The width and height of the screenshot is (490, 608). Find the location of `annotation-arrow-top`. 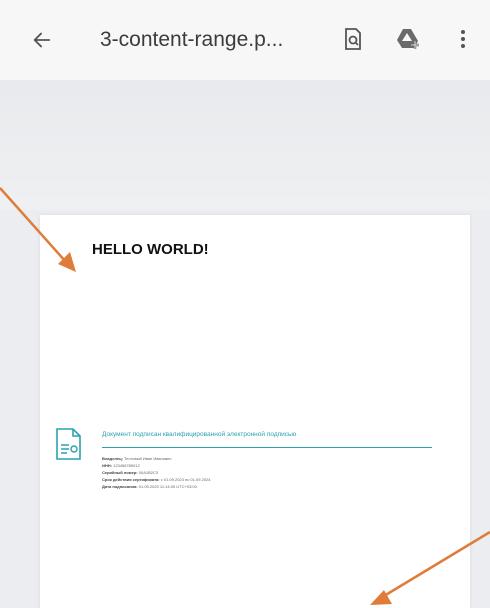

annotation-arrow-top is located at coordinates (38, 229).